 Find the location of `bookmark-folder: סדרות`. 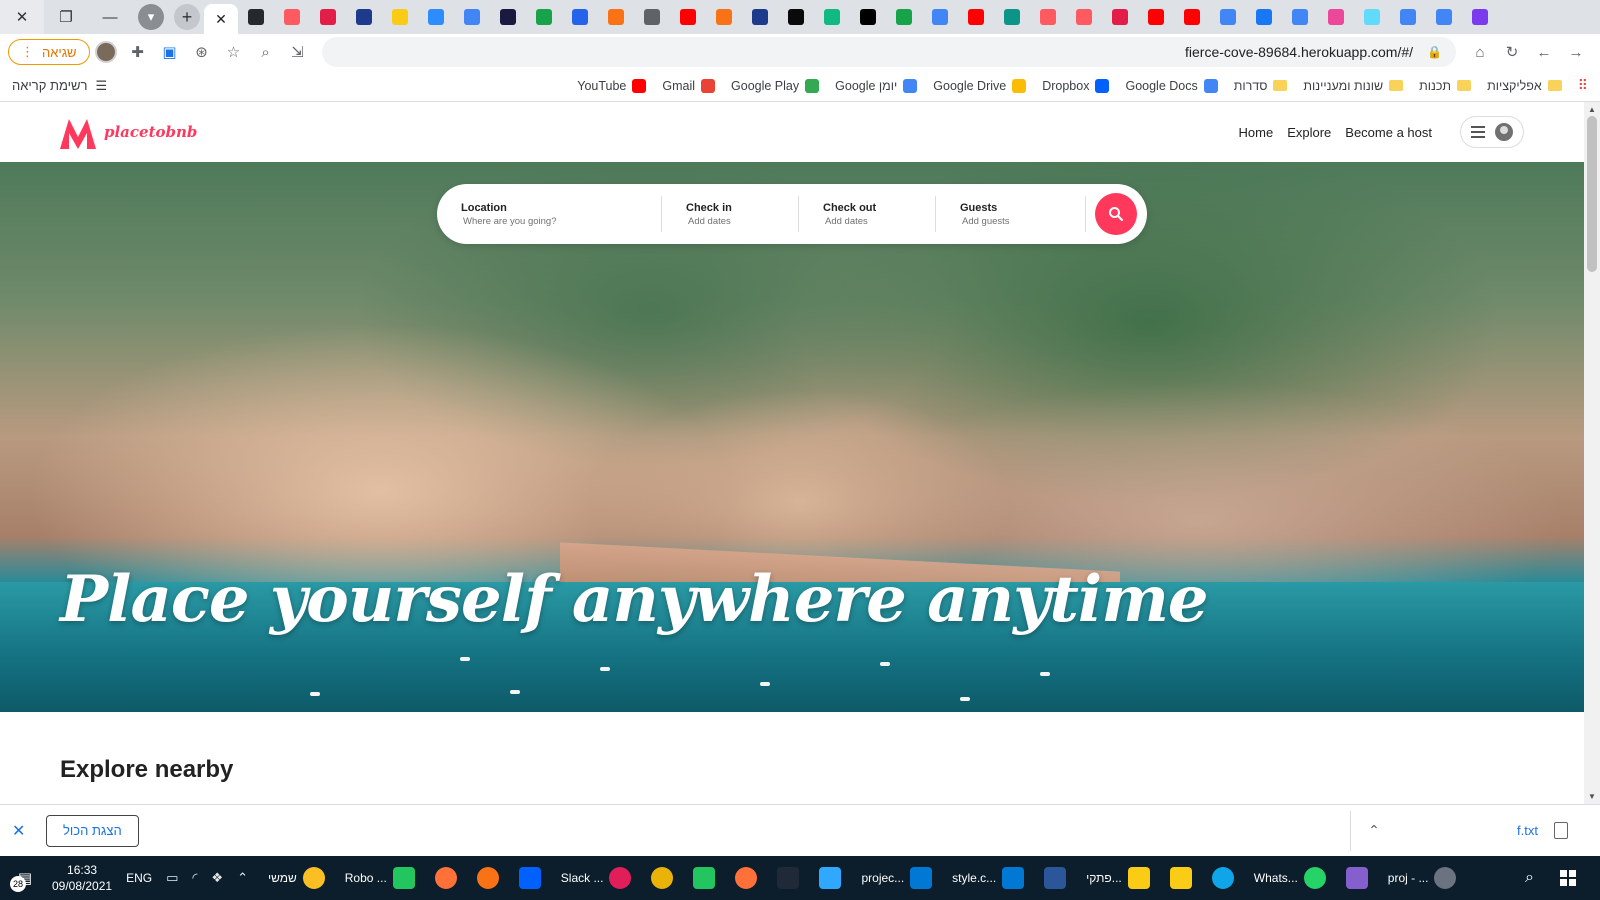

bookmark-folder: סדרות is located at coordinates (1261, 86).